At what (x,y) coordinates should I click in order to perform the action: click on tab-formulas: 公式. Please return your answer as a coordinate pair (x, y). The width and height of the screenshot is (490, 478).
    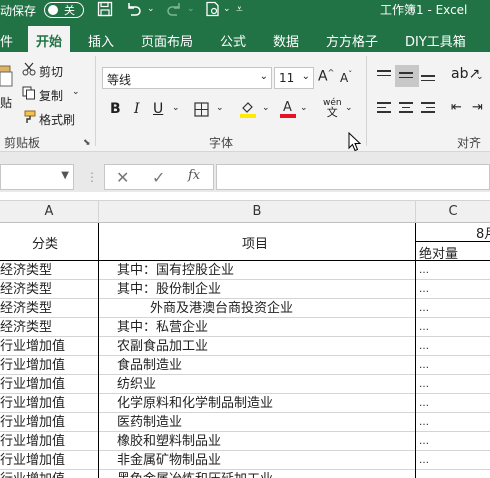
    Looking at the image, I should click on (233, 40).